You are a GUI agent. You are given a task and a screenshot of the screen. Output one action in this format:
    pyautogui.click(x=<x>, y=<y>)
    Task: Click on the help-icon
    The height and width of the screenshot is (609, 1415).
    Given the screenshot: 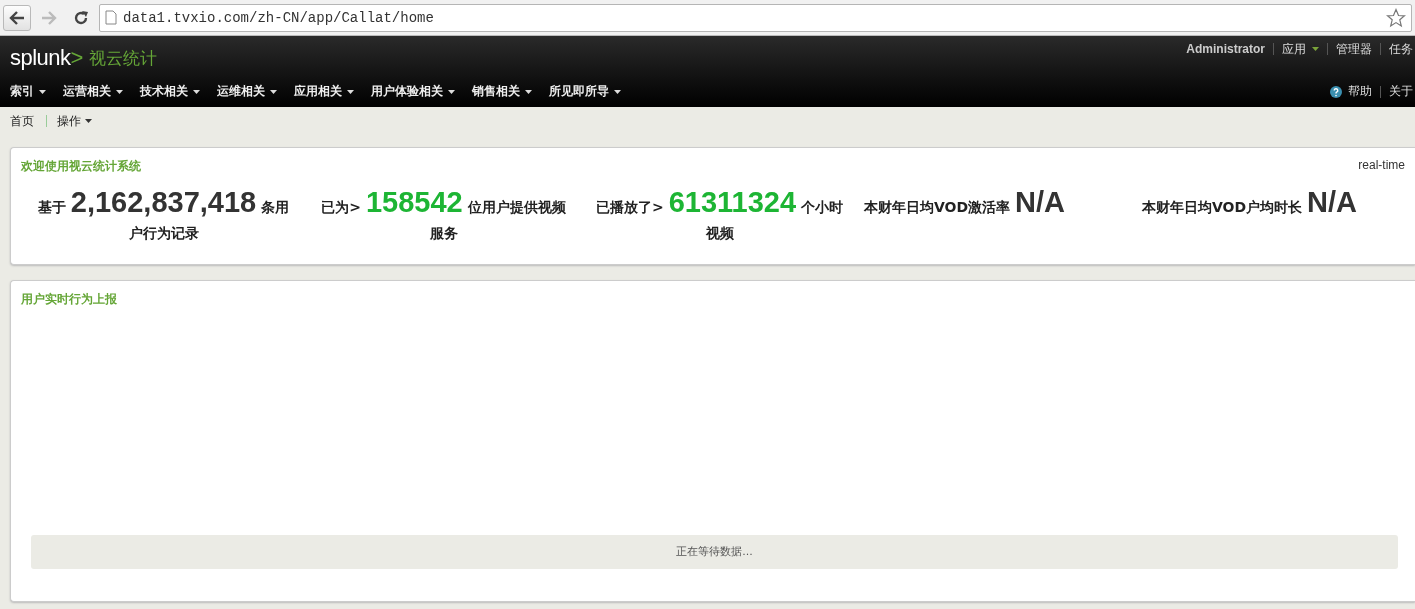 What is the action you would take?
    pyautogui.click(x=1336, y=91)
    